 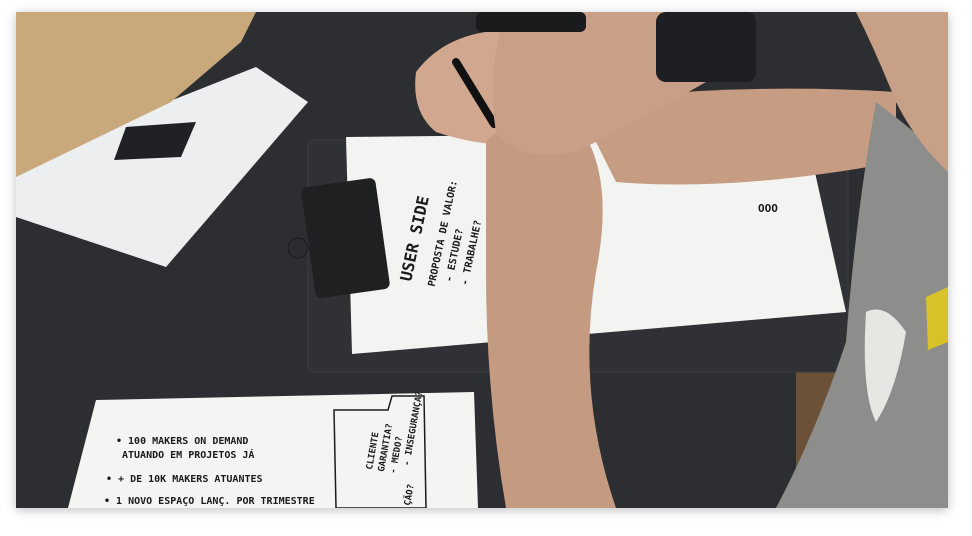 What do you see at coordinates (209, 501) in the screenshot?
I see `bottom-line-4: • 1 NOVO ESPAÇO LANÇ. POR TRIMESTRE` at bounding box center [209, 501].